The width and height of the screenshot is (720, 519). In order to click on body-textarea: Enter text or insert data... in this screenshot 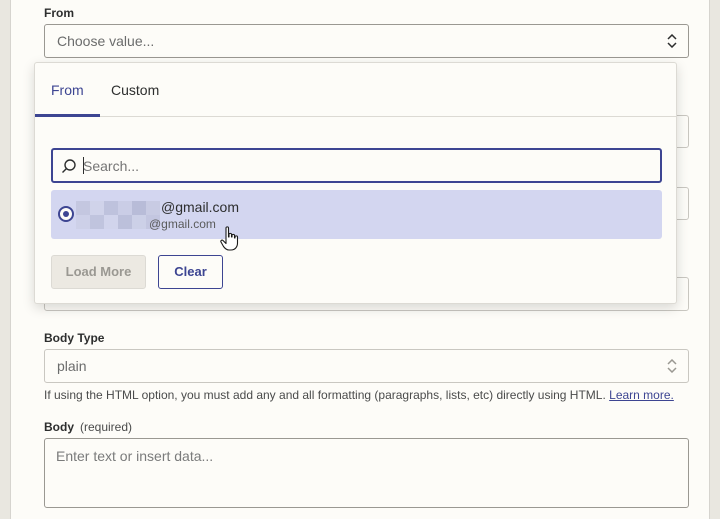, I will do `click(366, 473)`.